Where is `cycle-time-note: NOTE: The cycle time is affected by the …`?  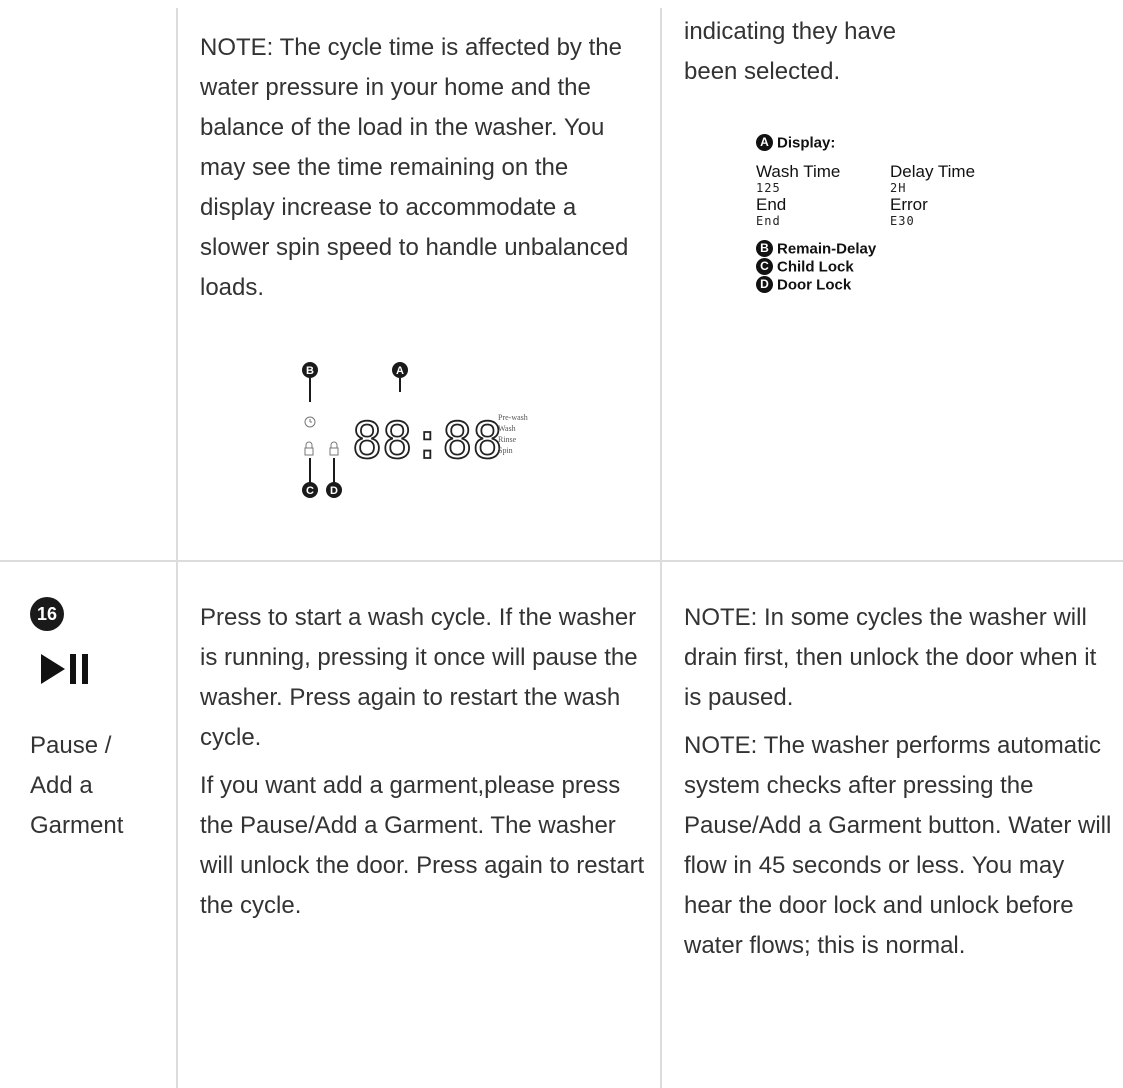 cycle-time-note: NOTE: The cycle time is affected by the … is located at coordinates (422, 172).